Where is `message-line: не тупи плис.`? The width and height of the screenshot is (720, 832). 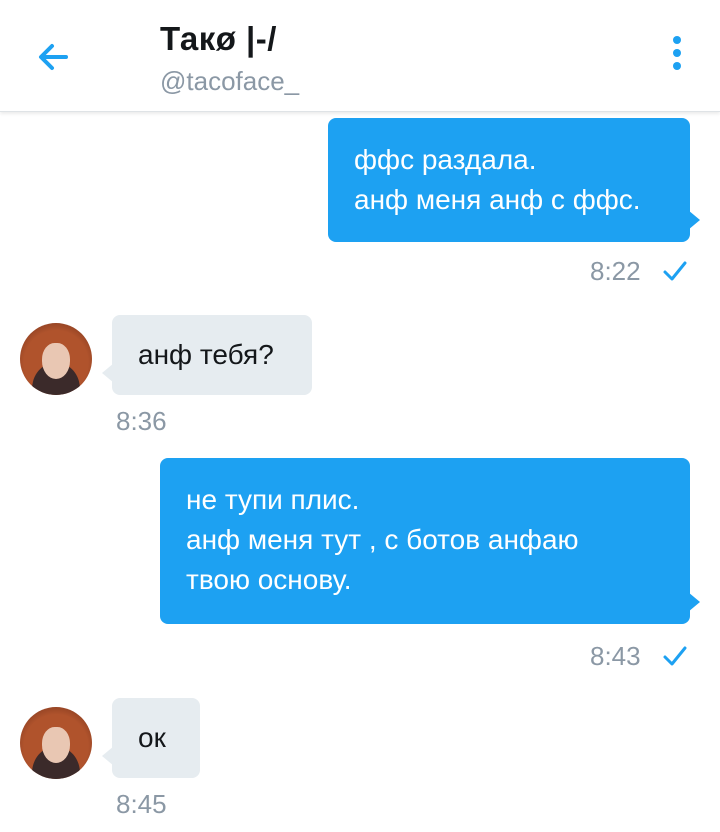
message-line: не тупи плис. is located at coordinates (273, 499).